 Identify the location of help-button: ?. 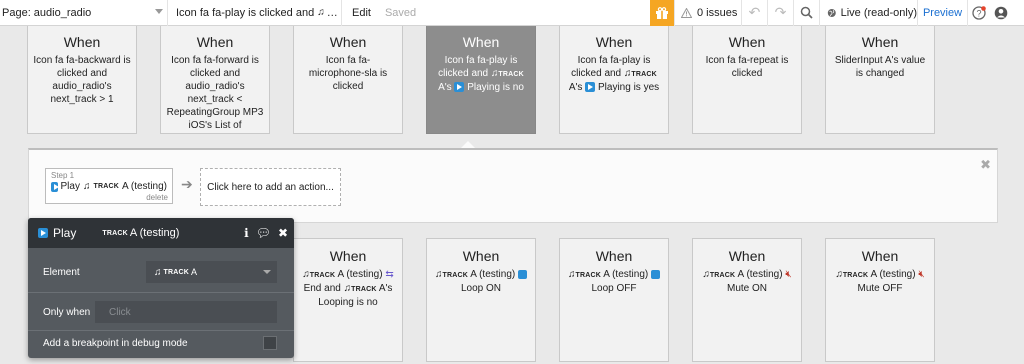
(979, 13).